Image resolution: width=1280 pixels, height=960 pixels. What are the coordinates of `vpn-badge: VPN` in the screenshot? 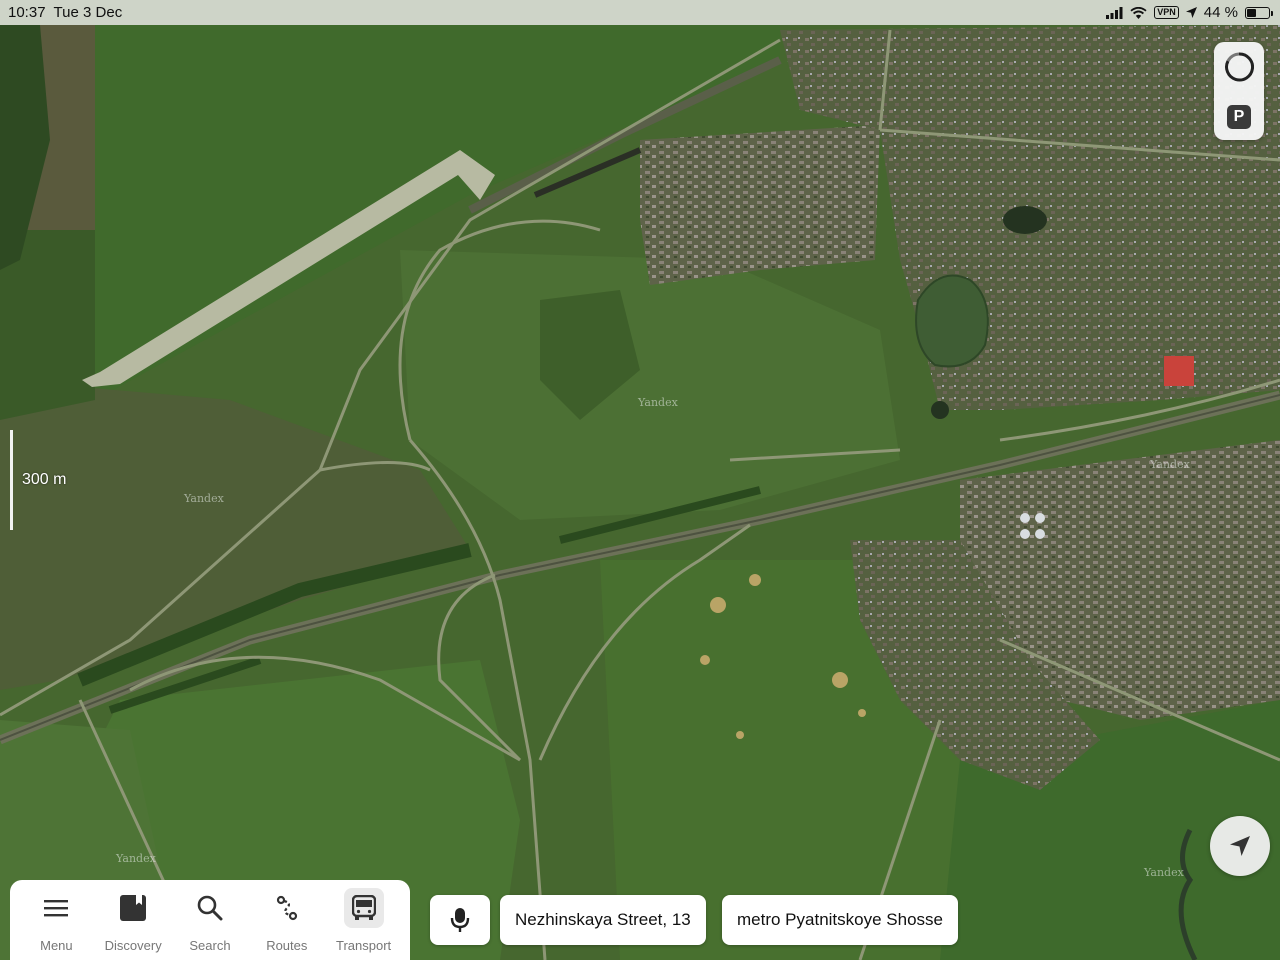 It's located at (1166, 12).